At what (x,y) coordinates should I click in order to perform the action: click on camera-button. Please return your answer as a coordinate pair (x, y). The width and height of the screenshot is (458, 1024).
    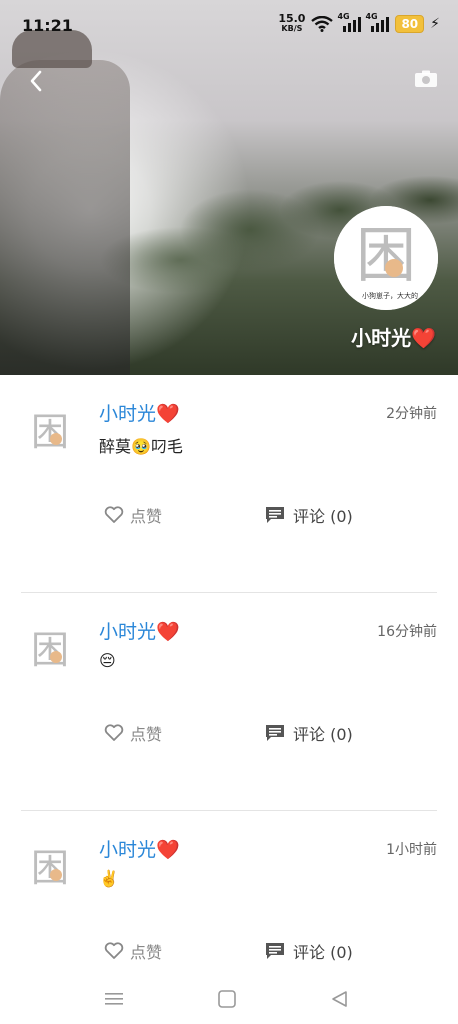
    Looking at the image, I should click on (426, 79).